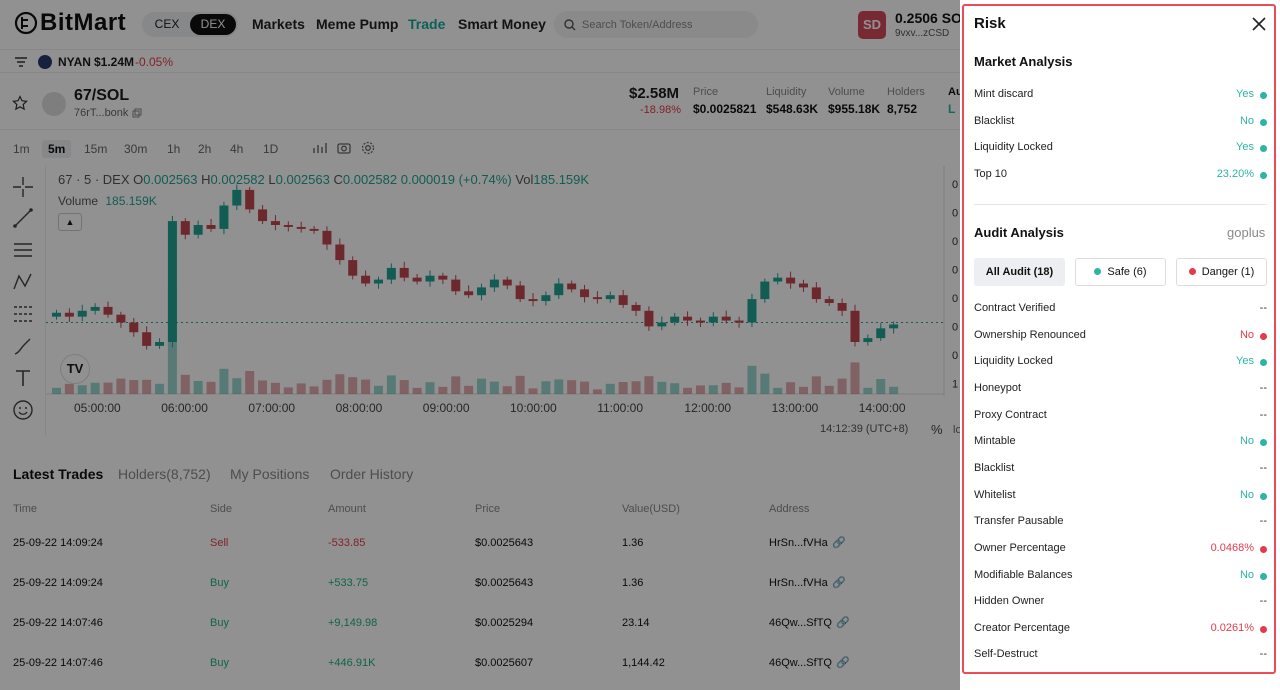  What do you see at coordinates (998, 387) in the screenshot?
I see `risk-label: Honeypot` at bounding box center [998, 387].